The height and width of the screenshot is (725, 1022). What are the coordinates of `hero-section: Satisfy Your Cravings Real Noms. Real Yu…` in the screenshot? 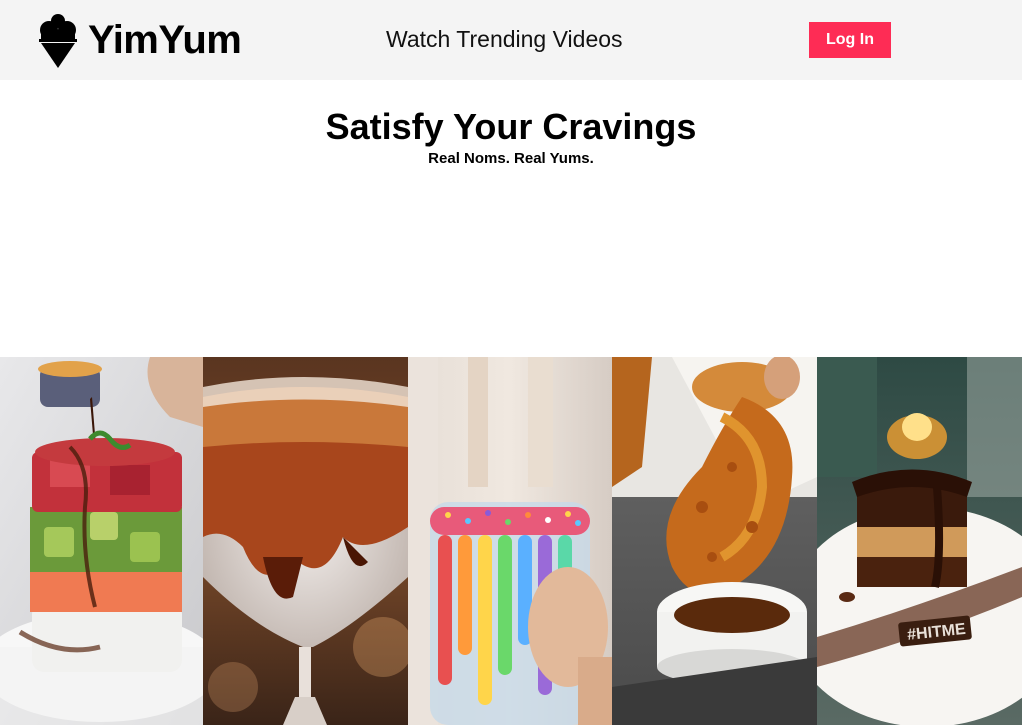 It's located at (511, 136).